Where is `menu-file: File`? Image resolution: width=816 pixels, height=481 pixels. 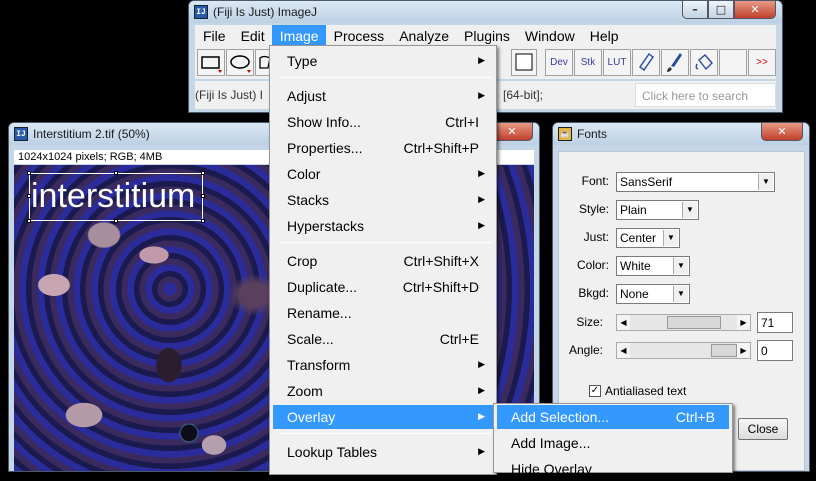 menu-file: File is located at coordinates (214, 36).